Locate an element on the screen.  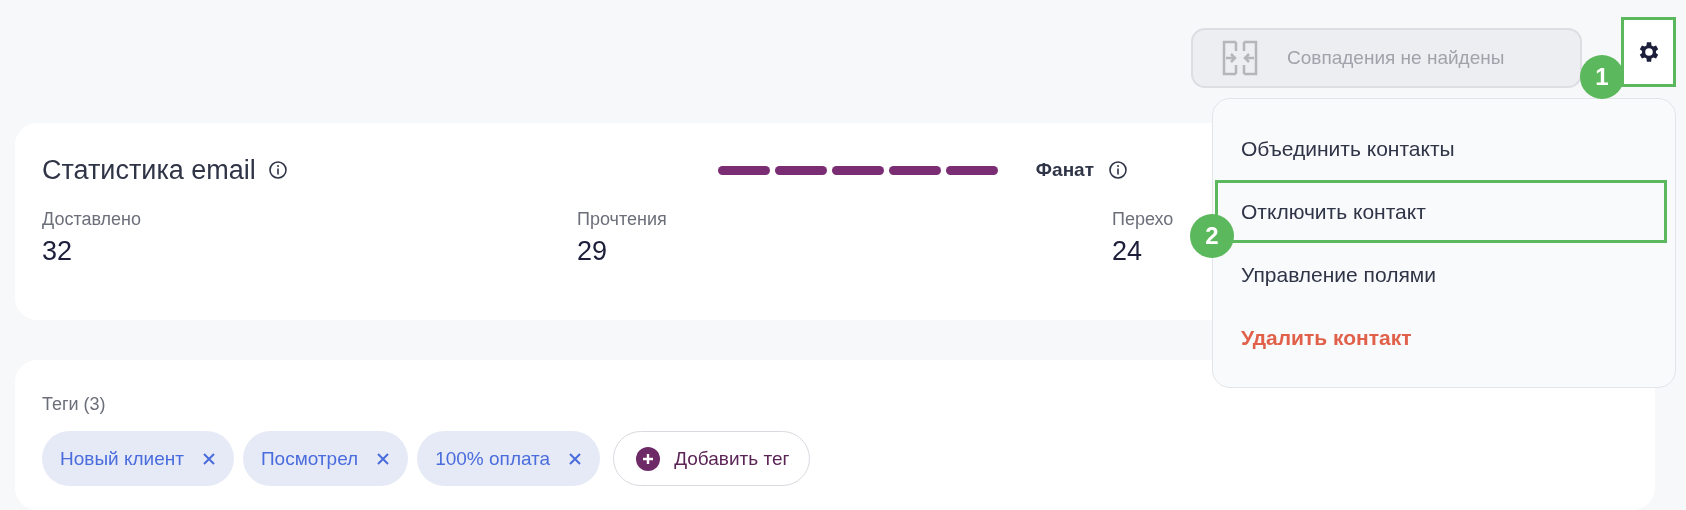
plus-icon is located at coordinates (648, 458).